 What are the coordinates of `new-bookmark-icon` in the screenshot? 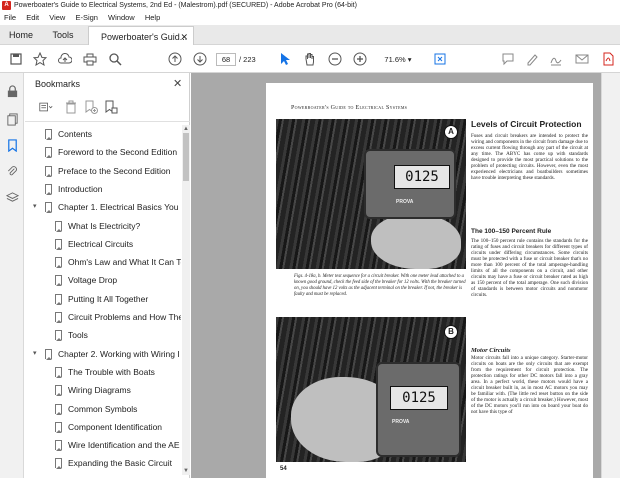 It's located at (91, 107).